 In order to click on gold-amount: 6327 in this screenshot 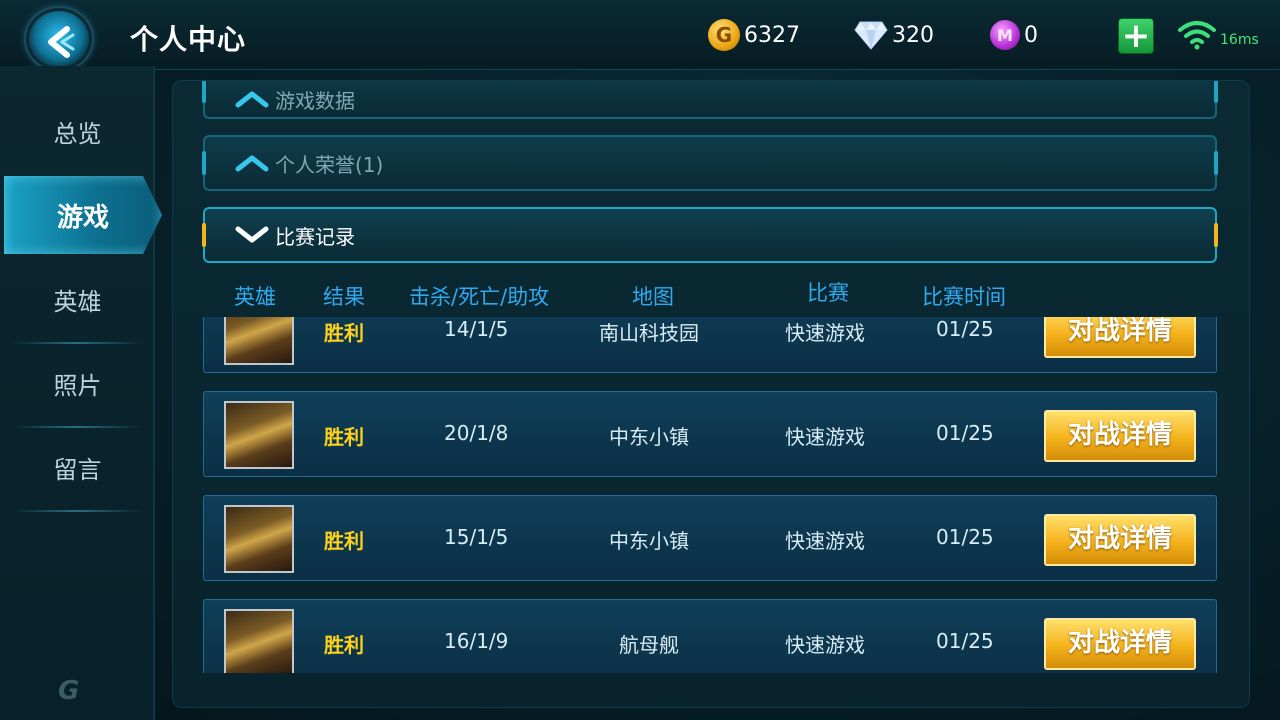, I will do `click(772, 35)`.